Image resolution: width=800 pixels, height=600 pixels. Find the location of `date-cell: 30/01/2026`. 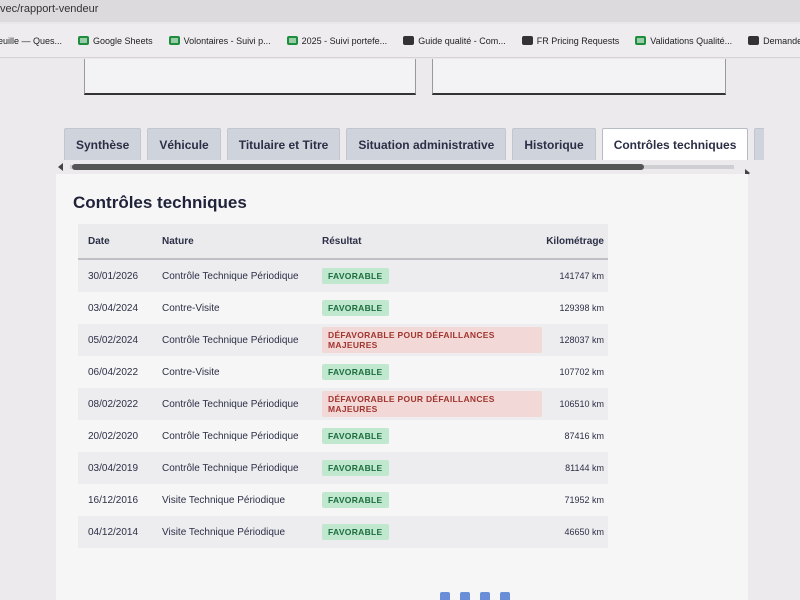

date-cell: 30/01/2026 is located at coordinates (113, 276).